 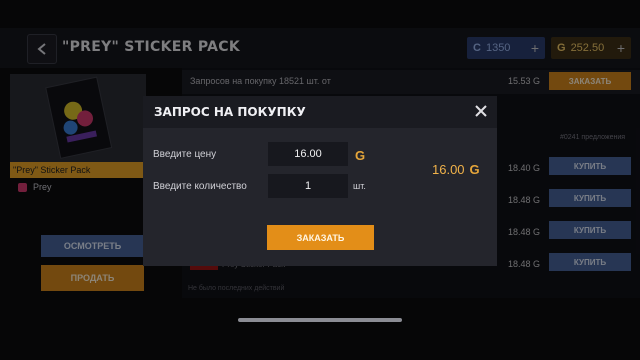 What do you see at coordinates (320, 320) in the screenshot?
I see `home-indicator` at bounding box center [320, 320].